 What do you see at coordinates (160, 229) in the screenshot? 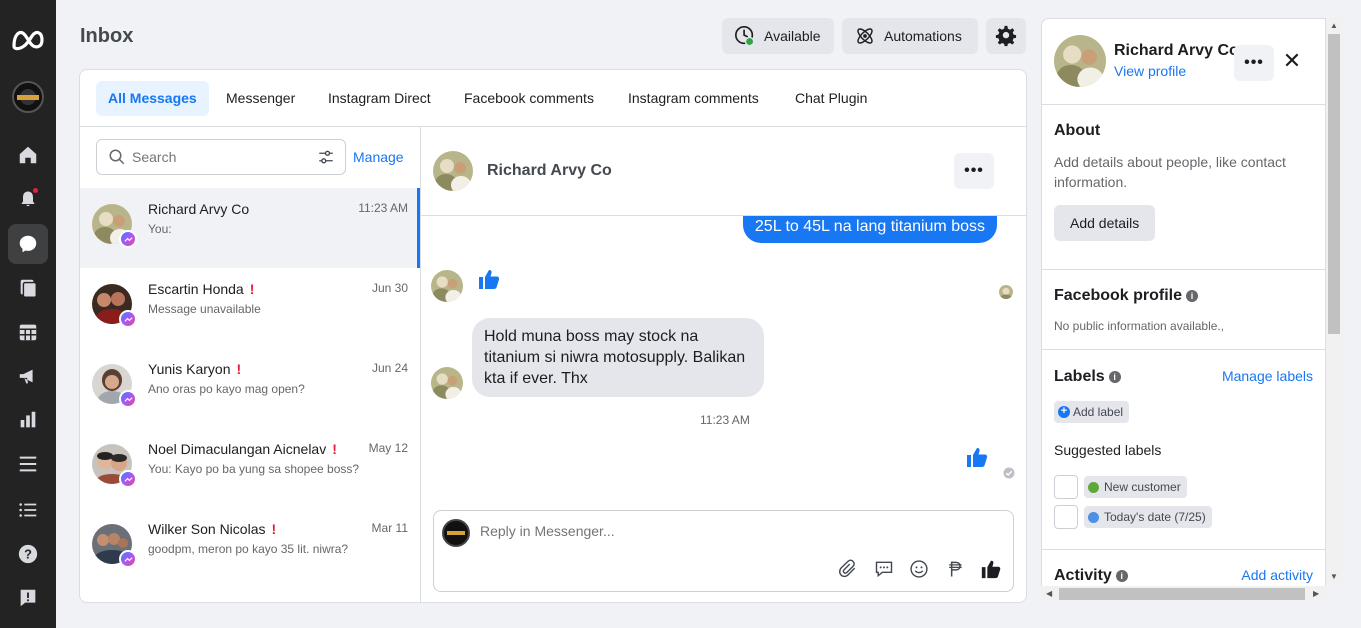
I see `conversation-snippet: You:` at bounding box center [160, 229].